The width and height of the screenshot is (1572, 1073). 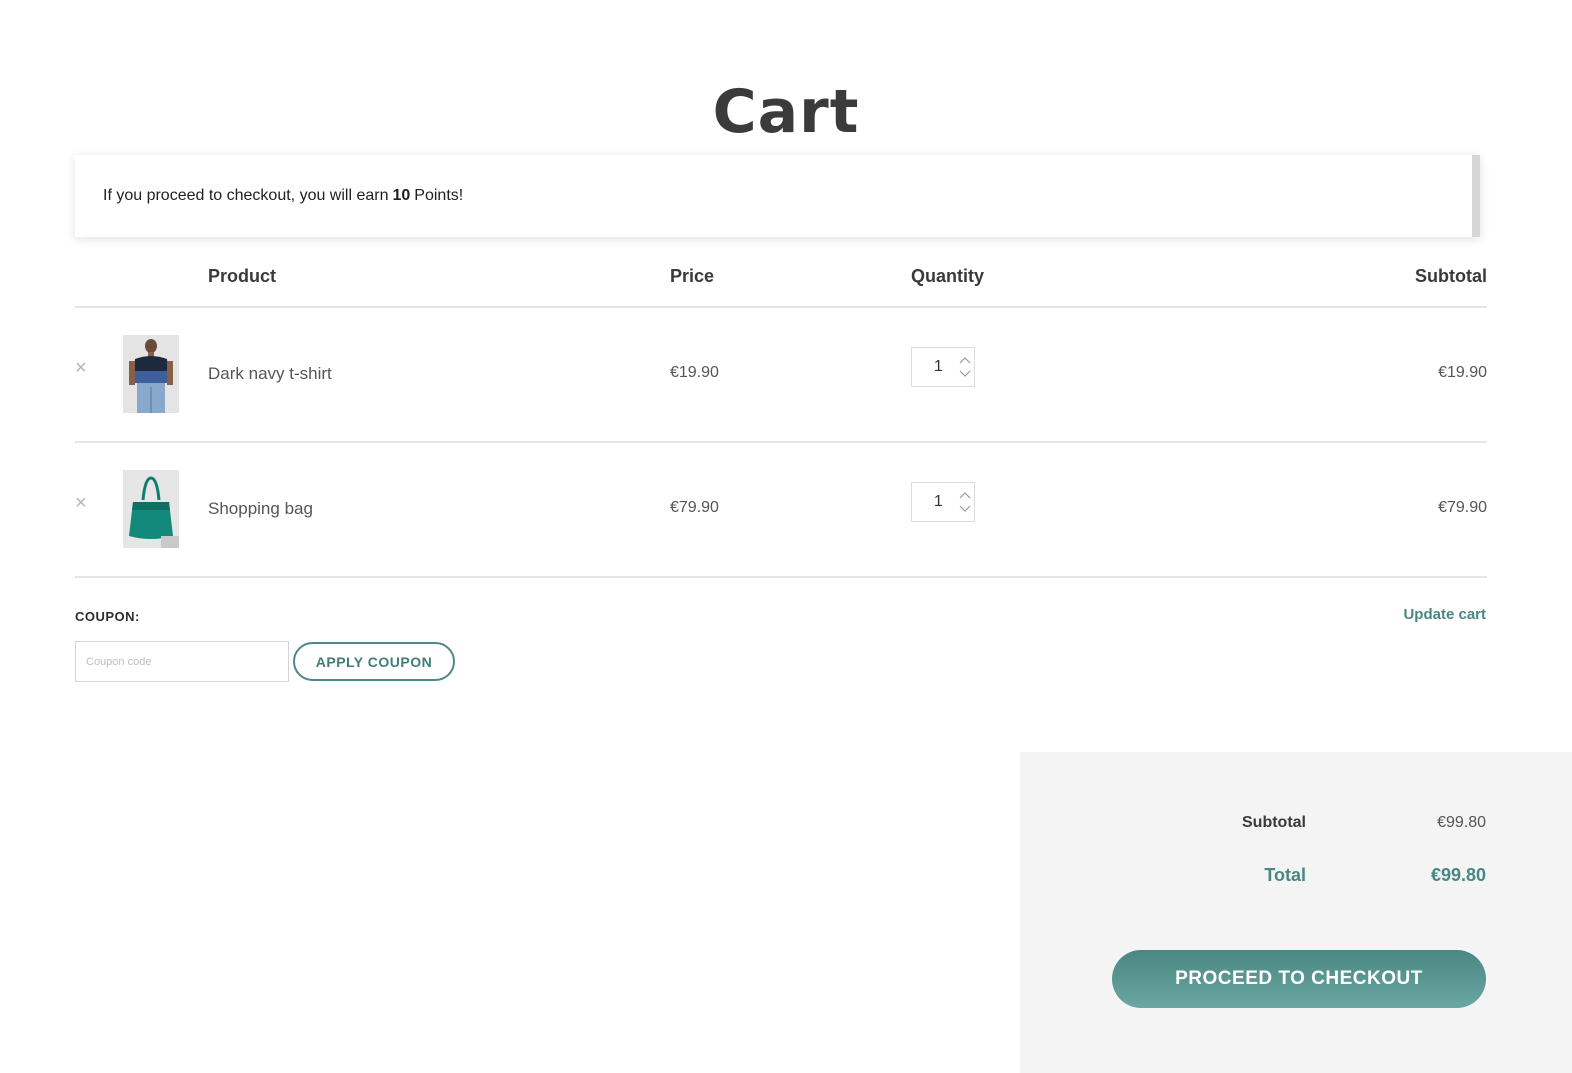 I want to click on product-price: €19.90, so click(x=694, y=372).